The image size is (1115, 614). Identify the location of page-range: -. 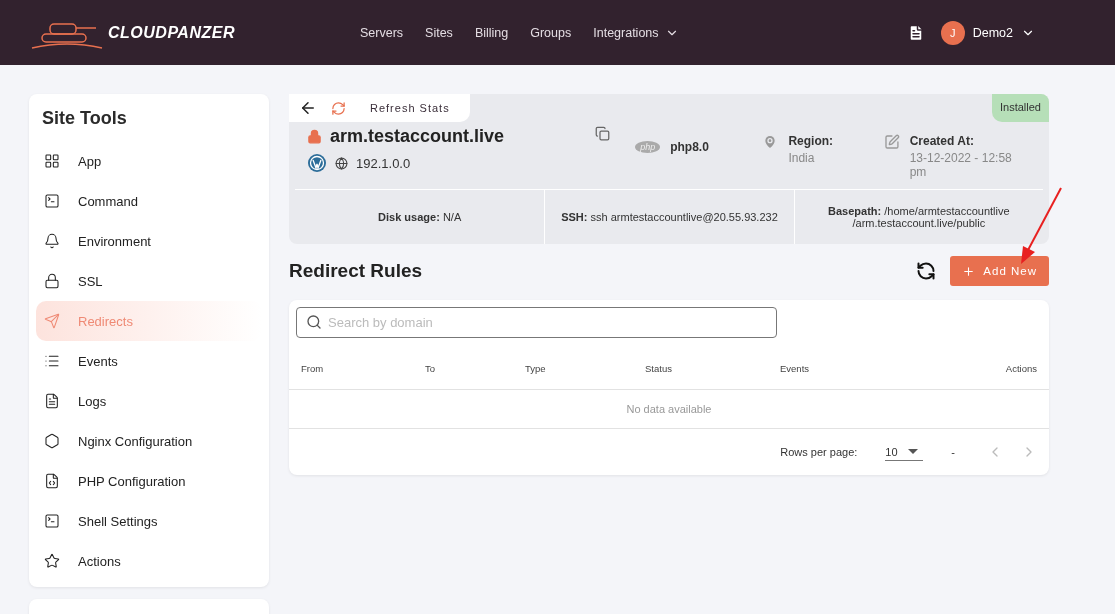
(953, 452).